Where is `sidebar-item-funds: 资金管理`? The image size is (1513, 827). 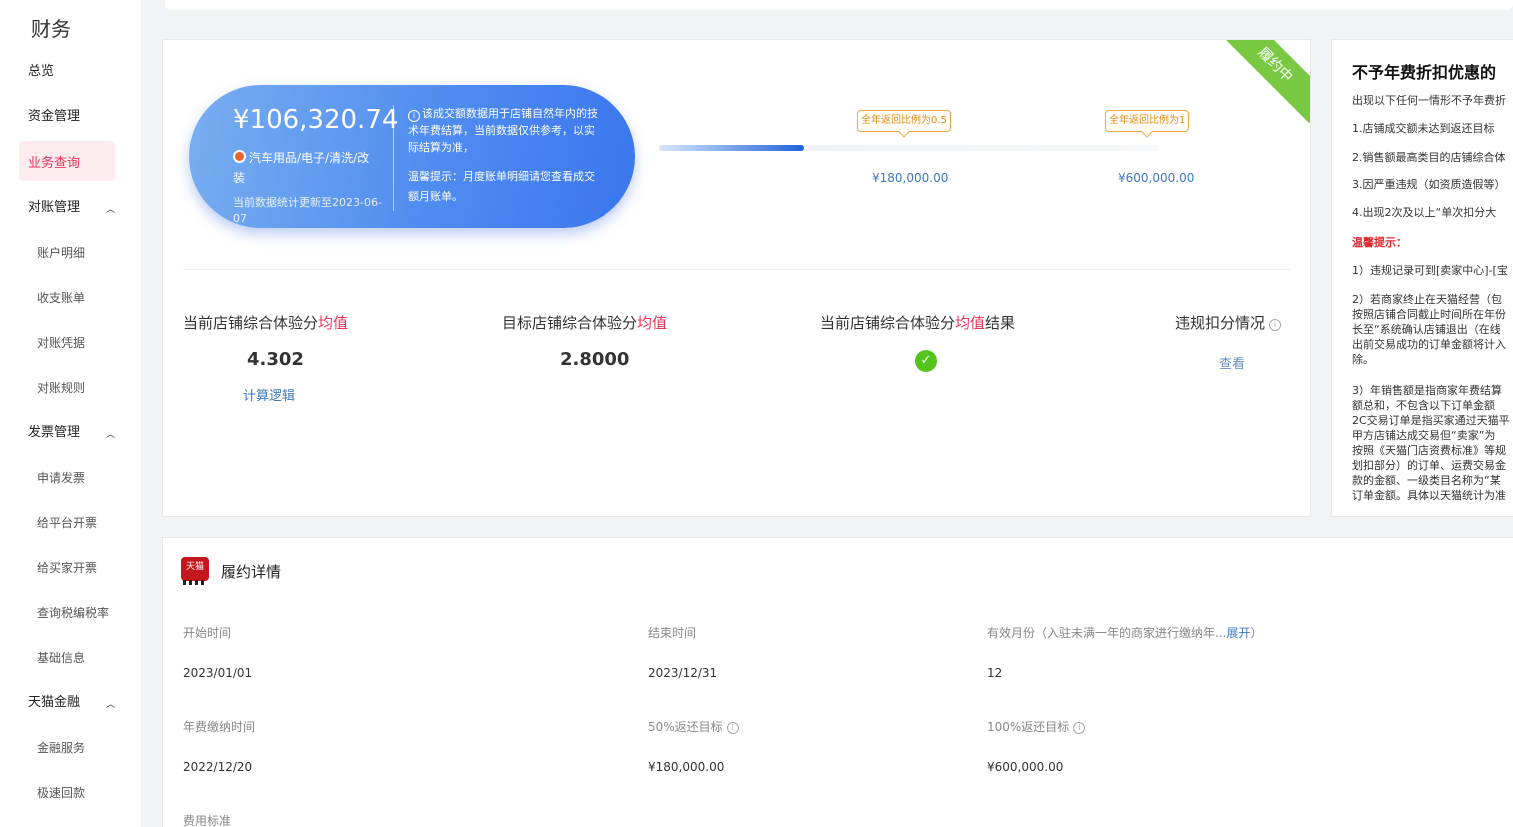
sidebar-item-funds: 资金管理 is located at coordinates (54, 117).